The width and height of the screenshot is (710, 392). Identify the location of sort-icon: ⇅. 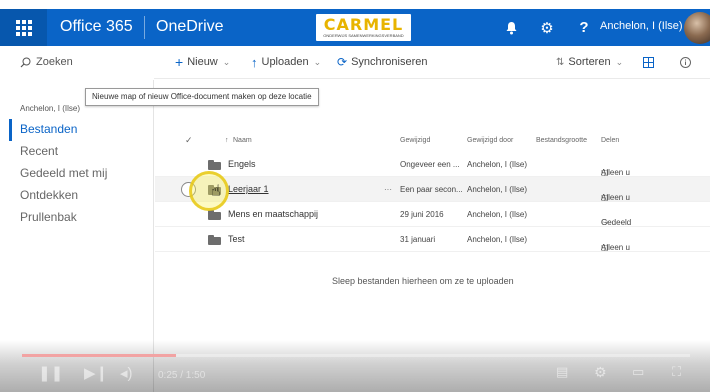
(560, 62).